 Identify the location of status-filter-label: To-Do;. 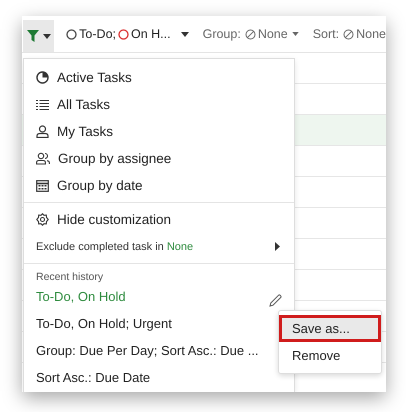
(97, 34).